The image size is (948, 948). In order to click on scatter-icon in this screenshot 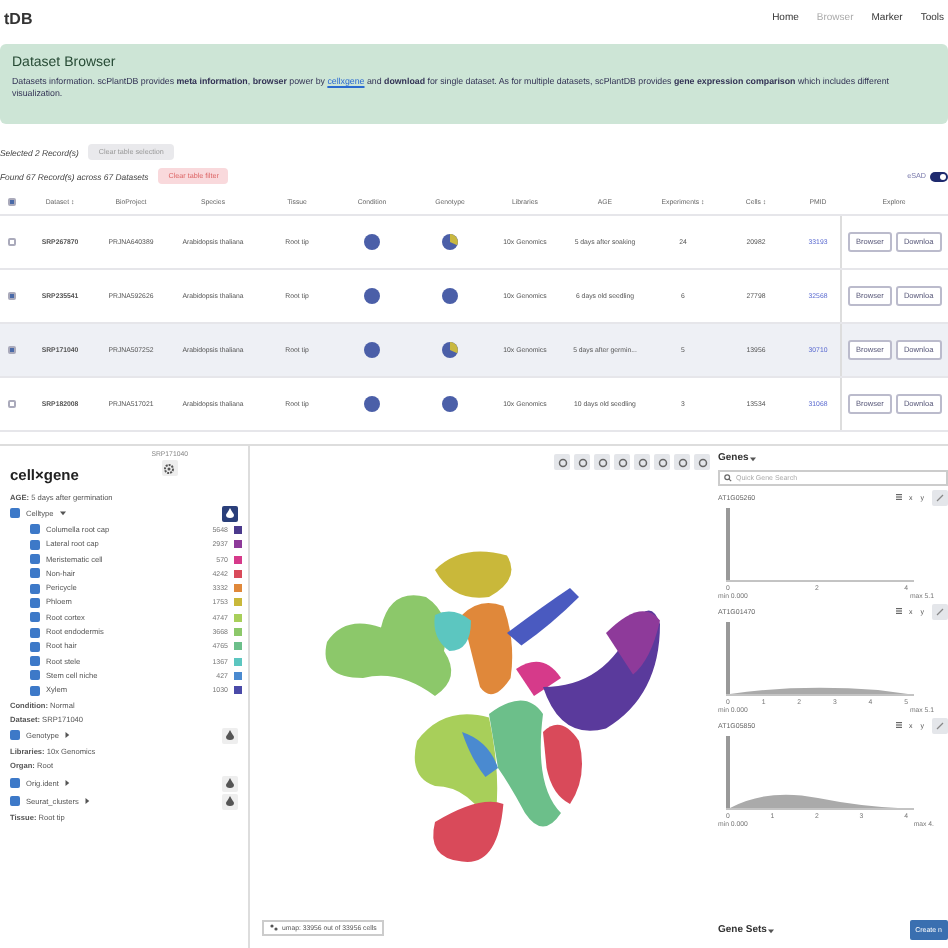, I will do `click(274, 928)`.